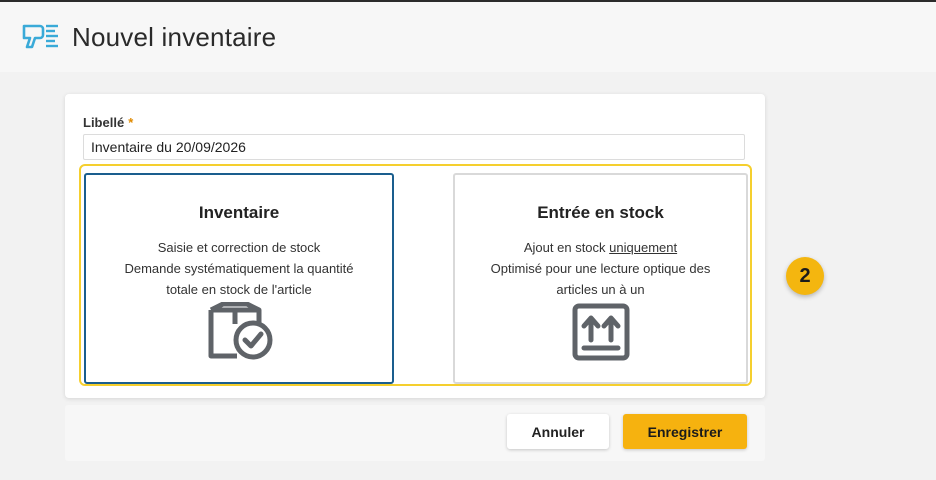  What do you see at coordinates (600, 212) in the screenshot?
I see `option-entree-title: Entrée en stock` at bounding box center [600, 212].